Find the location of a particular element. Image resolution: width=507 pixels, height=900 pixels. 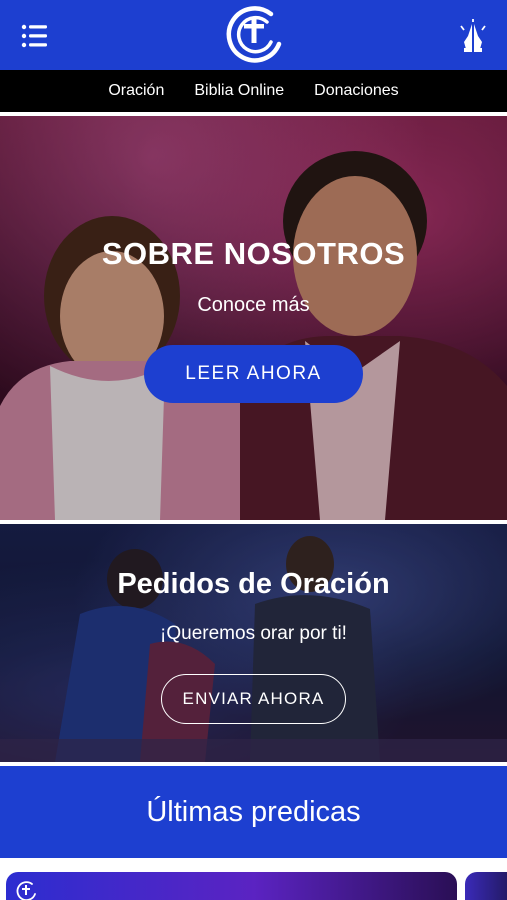

app-header is located at coordinates (253, 35).